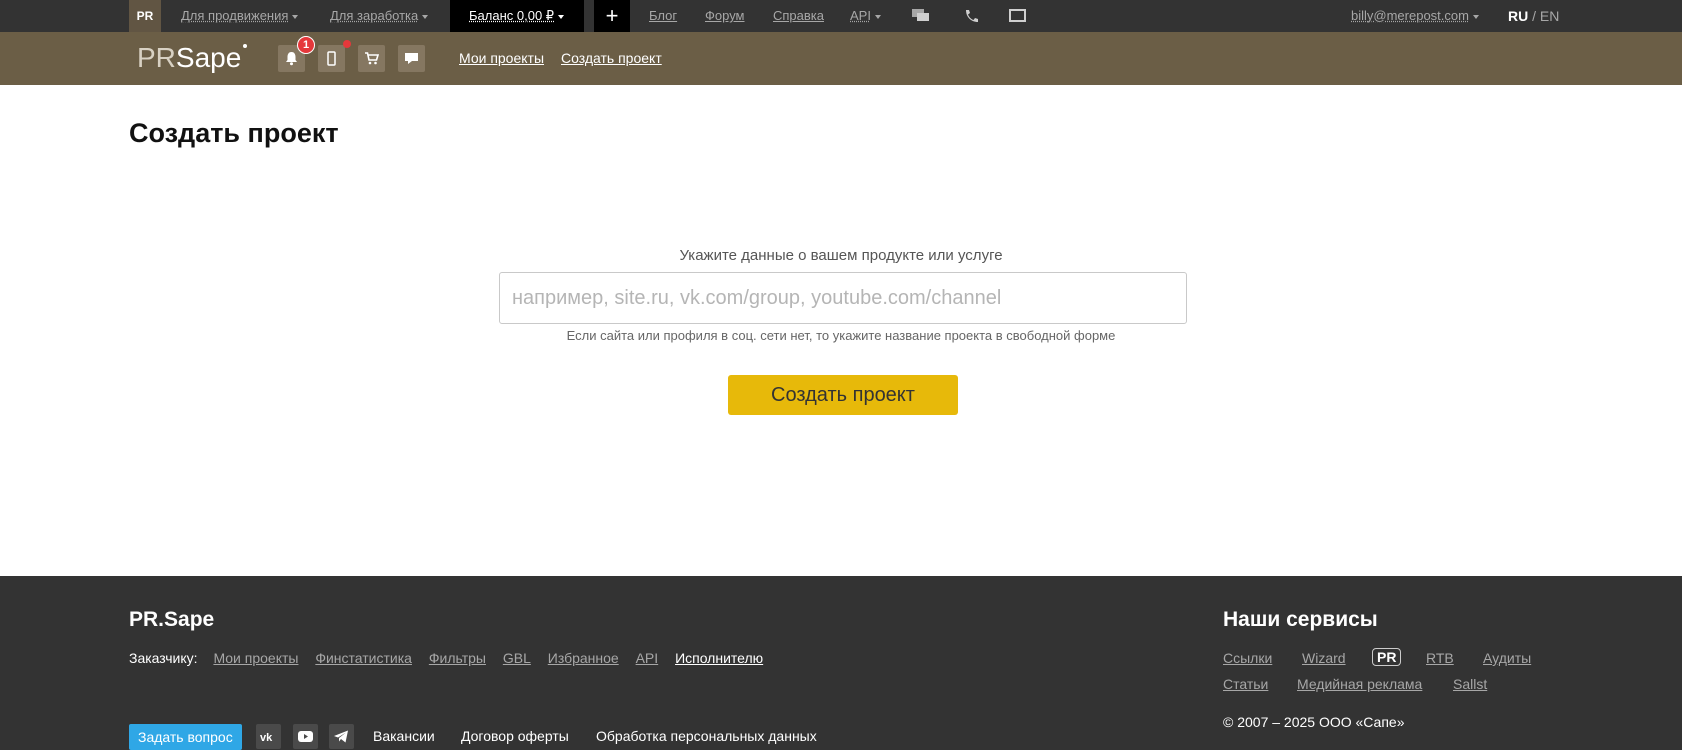 The height and width of the screenshot is (750, 1682). What do you see at coordinates (1549, 16) in the screenshot?
I see `lang-en: EN` at bounding box center [1549, 16].